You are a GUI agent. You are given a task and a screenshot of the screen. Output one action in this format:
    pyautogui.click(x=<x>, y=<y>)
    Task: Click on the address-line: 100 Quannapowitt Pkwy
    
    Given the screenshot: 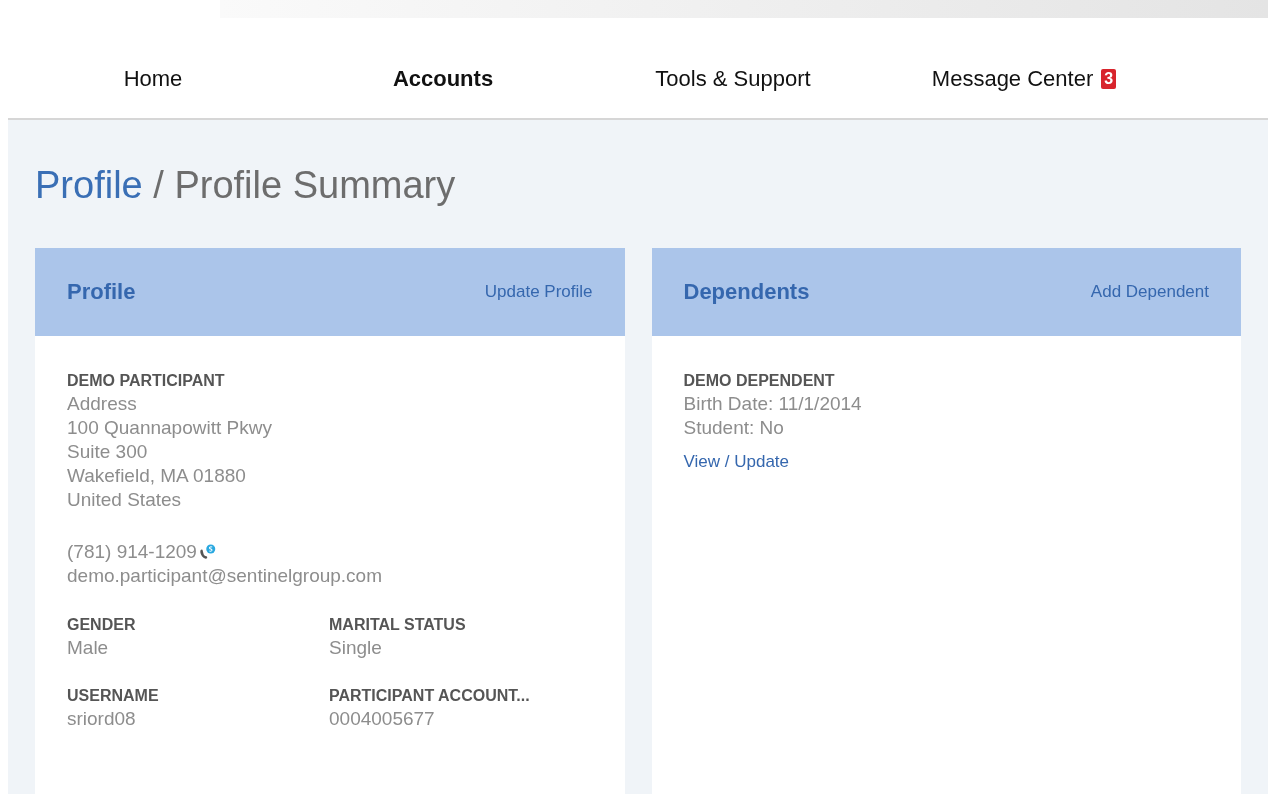 What is the action you would take?
    pyautogui.click(x=170, y=428)
    